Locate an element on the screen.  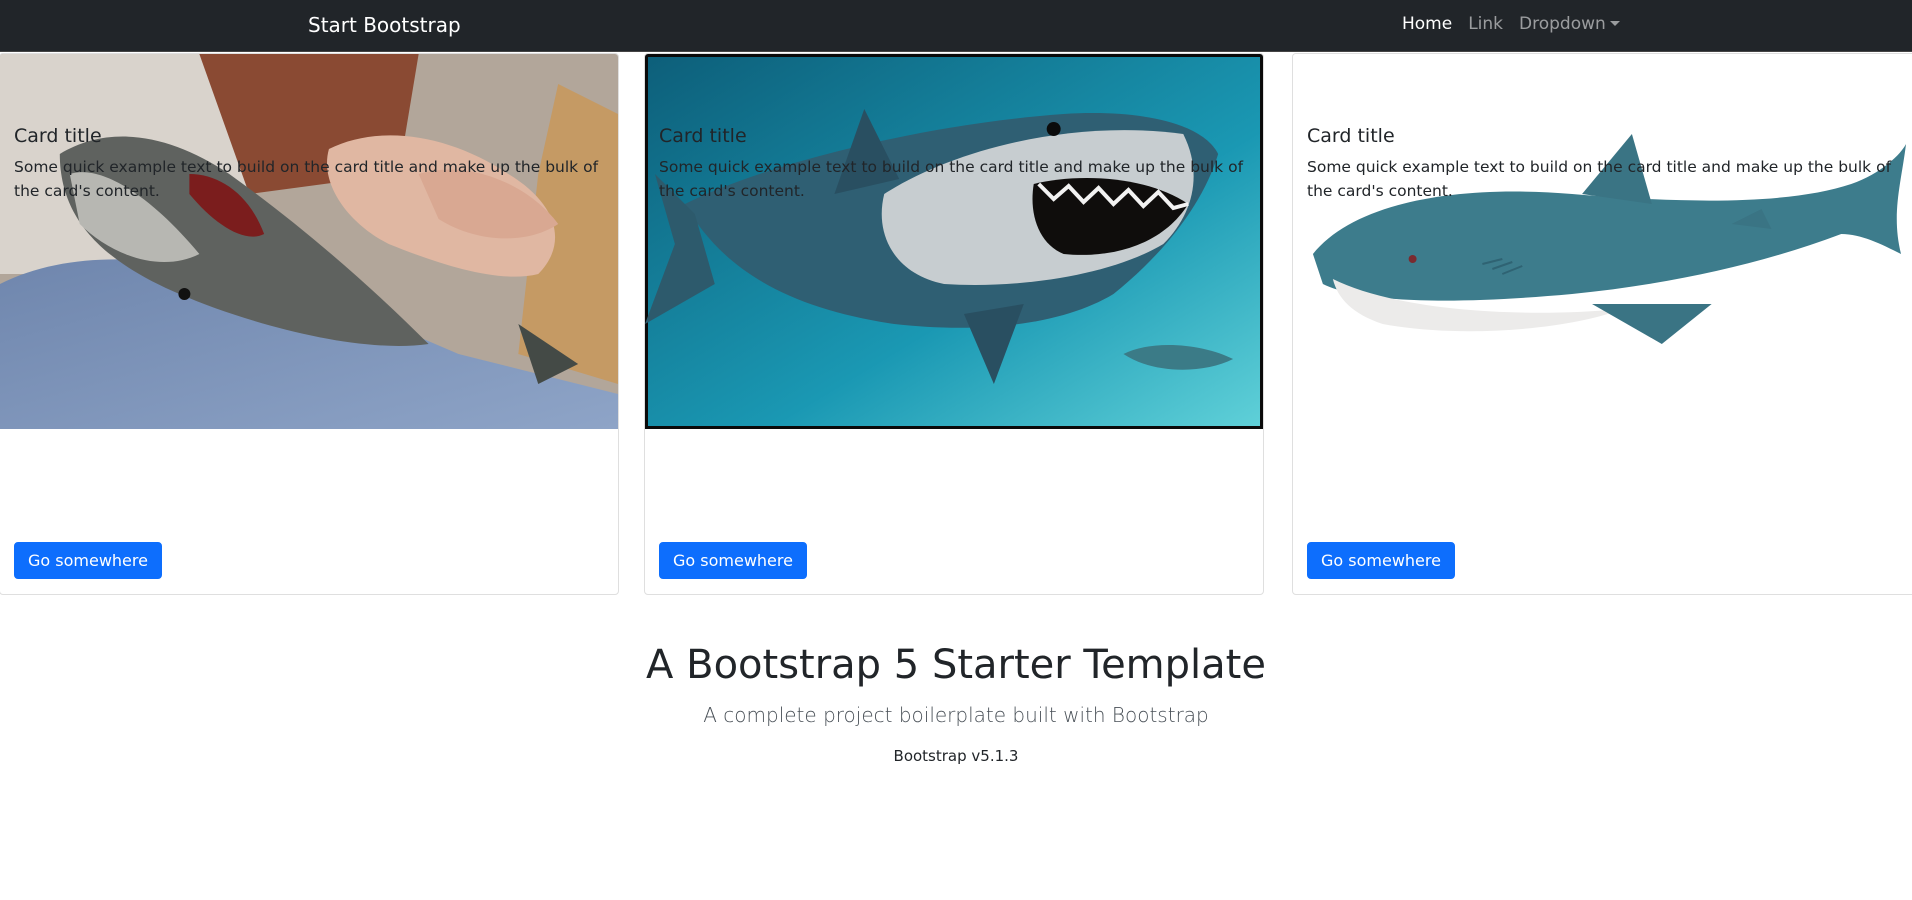
nav-dropdown-label: Dropdown is located at coordinates (1562, 24).